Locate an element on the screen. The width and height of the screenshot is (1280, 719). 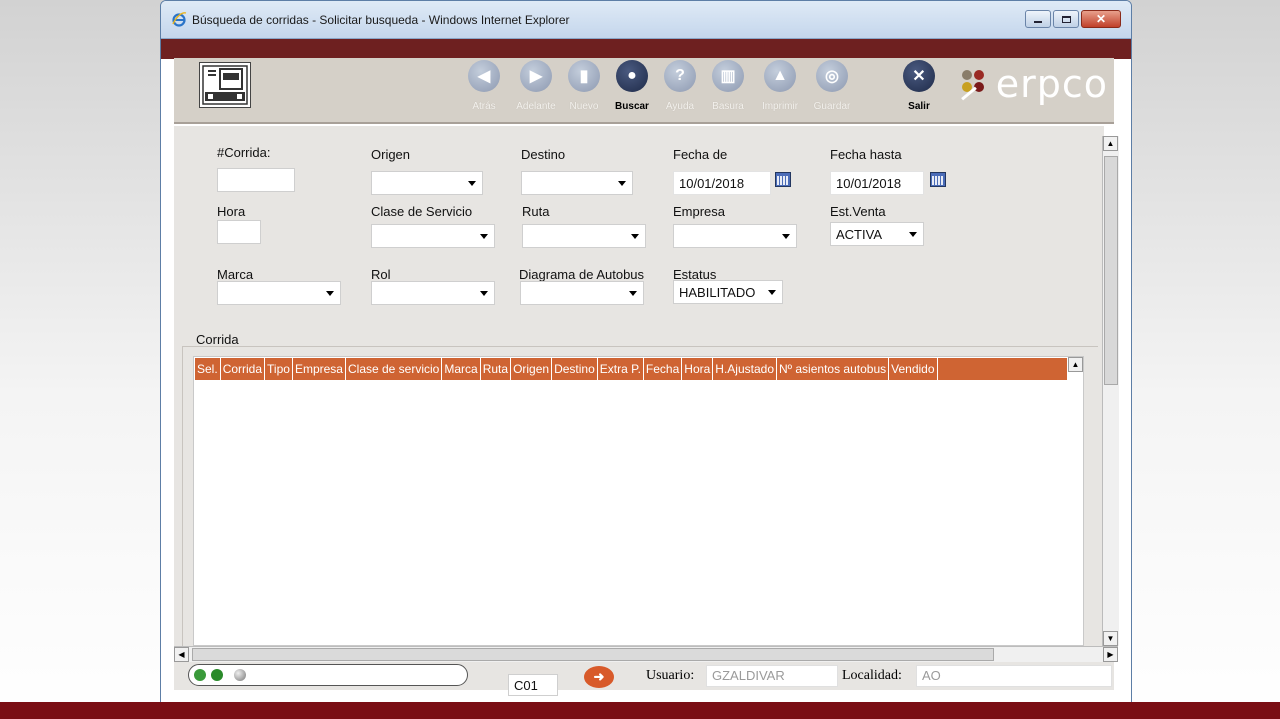
grid-column-header: Empresa is located at coordinates (319, 369).